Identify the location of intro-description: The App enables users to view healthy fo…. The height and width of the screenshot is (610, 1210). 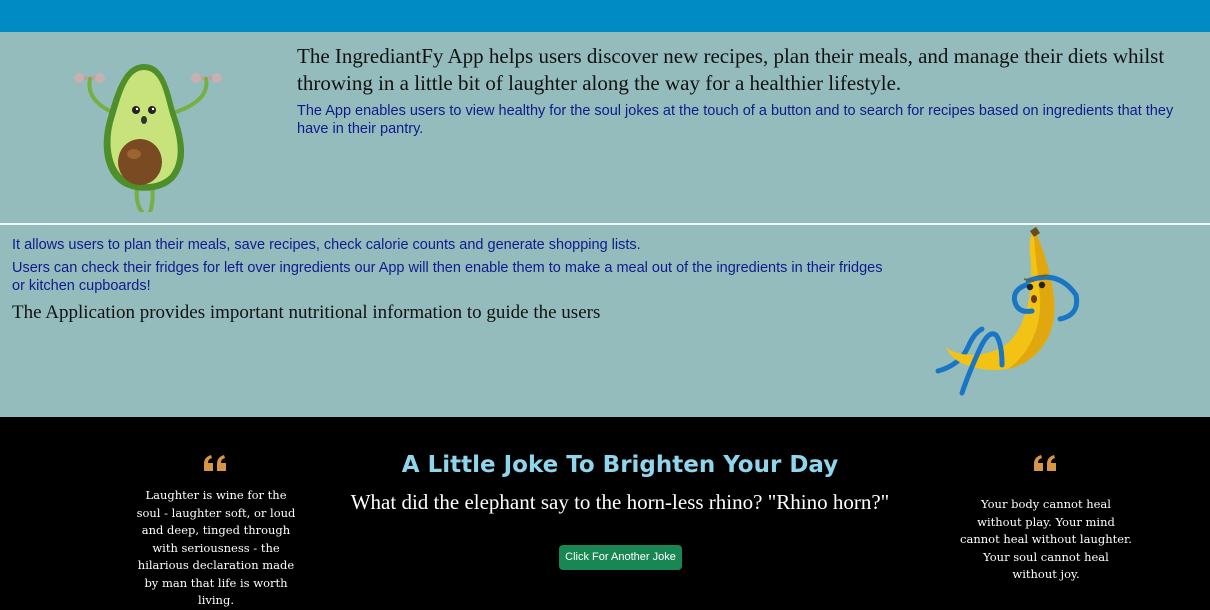
(735, 120).